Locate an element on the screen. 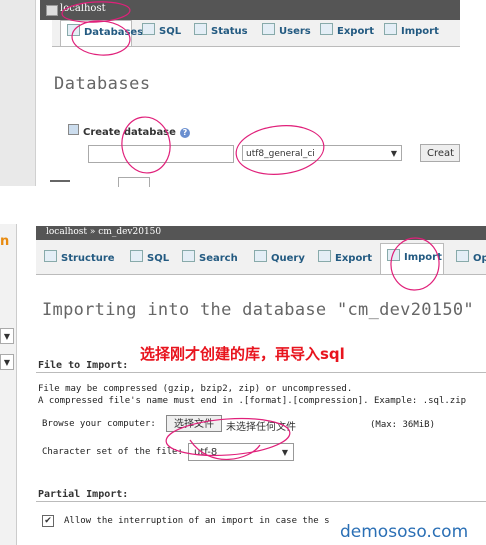 This screenshot has height=545, width=486. operations-icon is located at coordinates (462, 256).